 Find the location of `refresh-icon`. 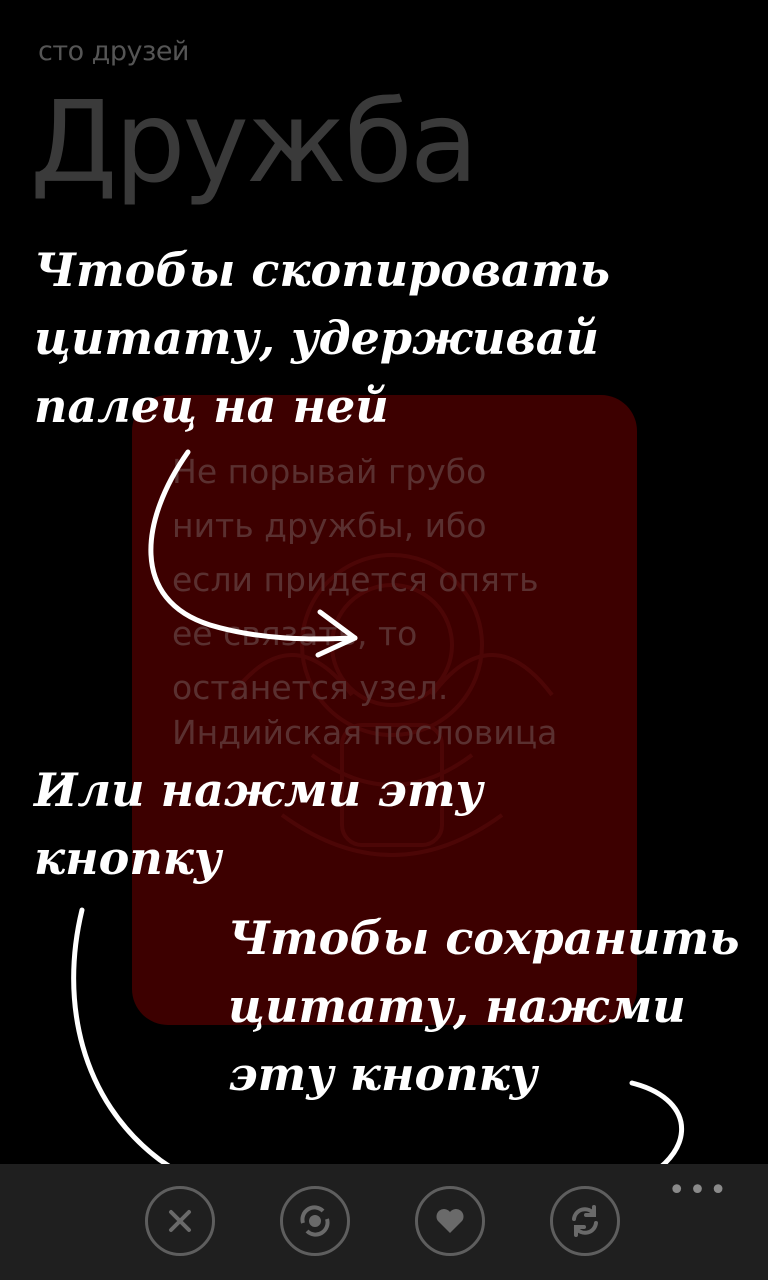

refresh-icon is located at coordinates (585, 1221).